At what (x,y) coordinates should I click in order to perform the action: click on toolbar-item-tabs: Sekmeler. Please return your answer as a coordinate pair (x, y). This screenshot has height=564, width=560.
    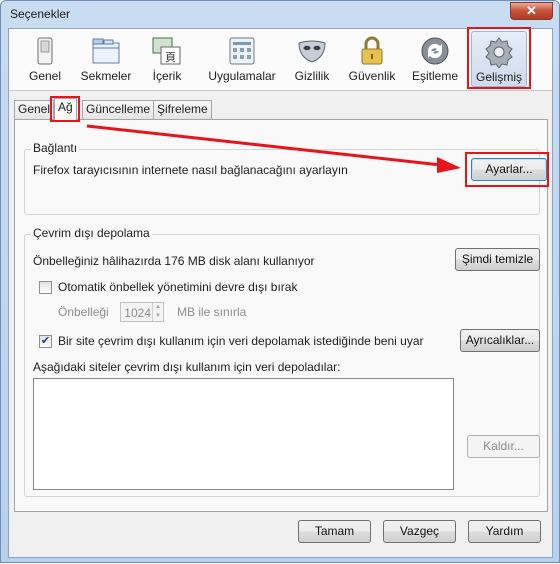
    Looking at the image, I should click on (106, 59).